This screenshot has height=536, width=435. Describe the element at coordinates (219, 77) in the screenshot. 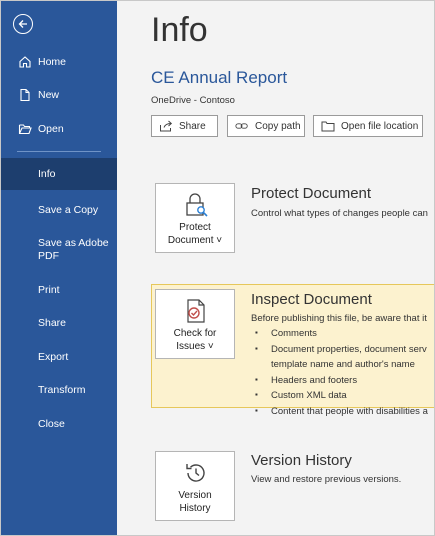

I see `document-name: CE Annual Report` at that location.